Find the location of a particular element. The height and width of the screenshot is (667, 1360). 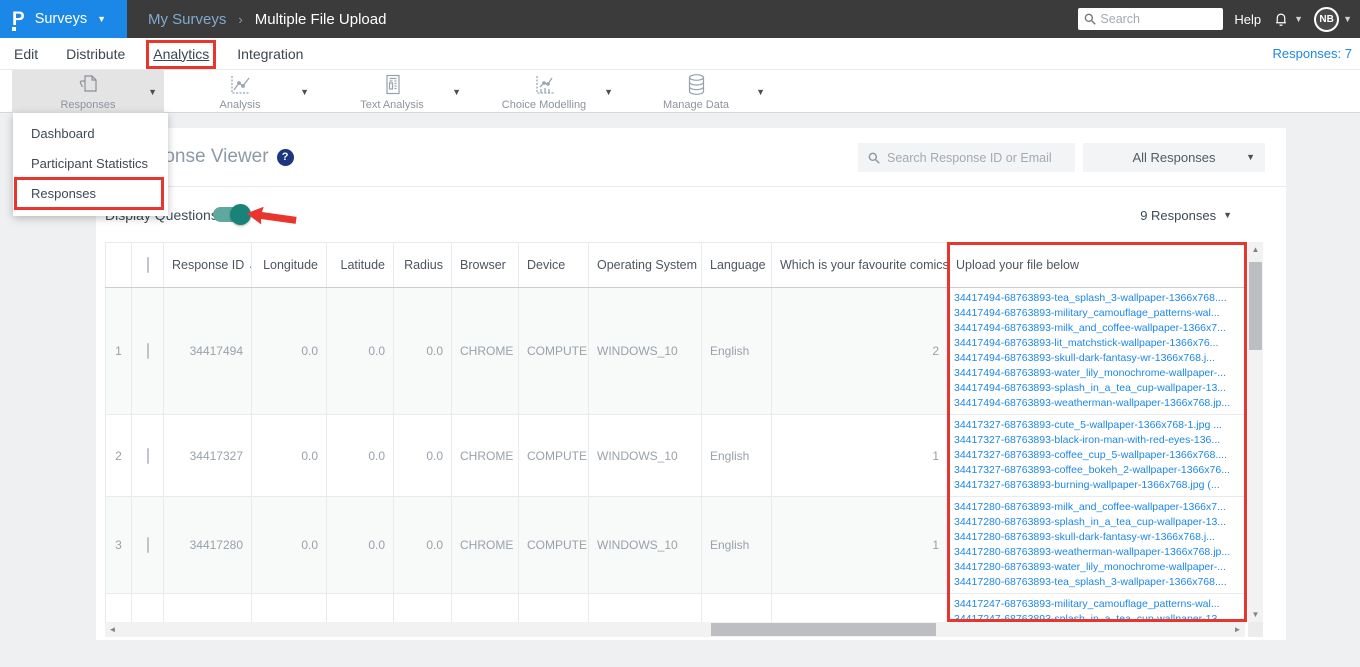

toolbar-responses: Responses ▼ is located at coordinates (88, 91).